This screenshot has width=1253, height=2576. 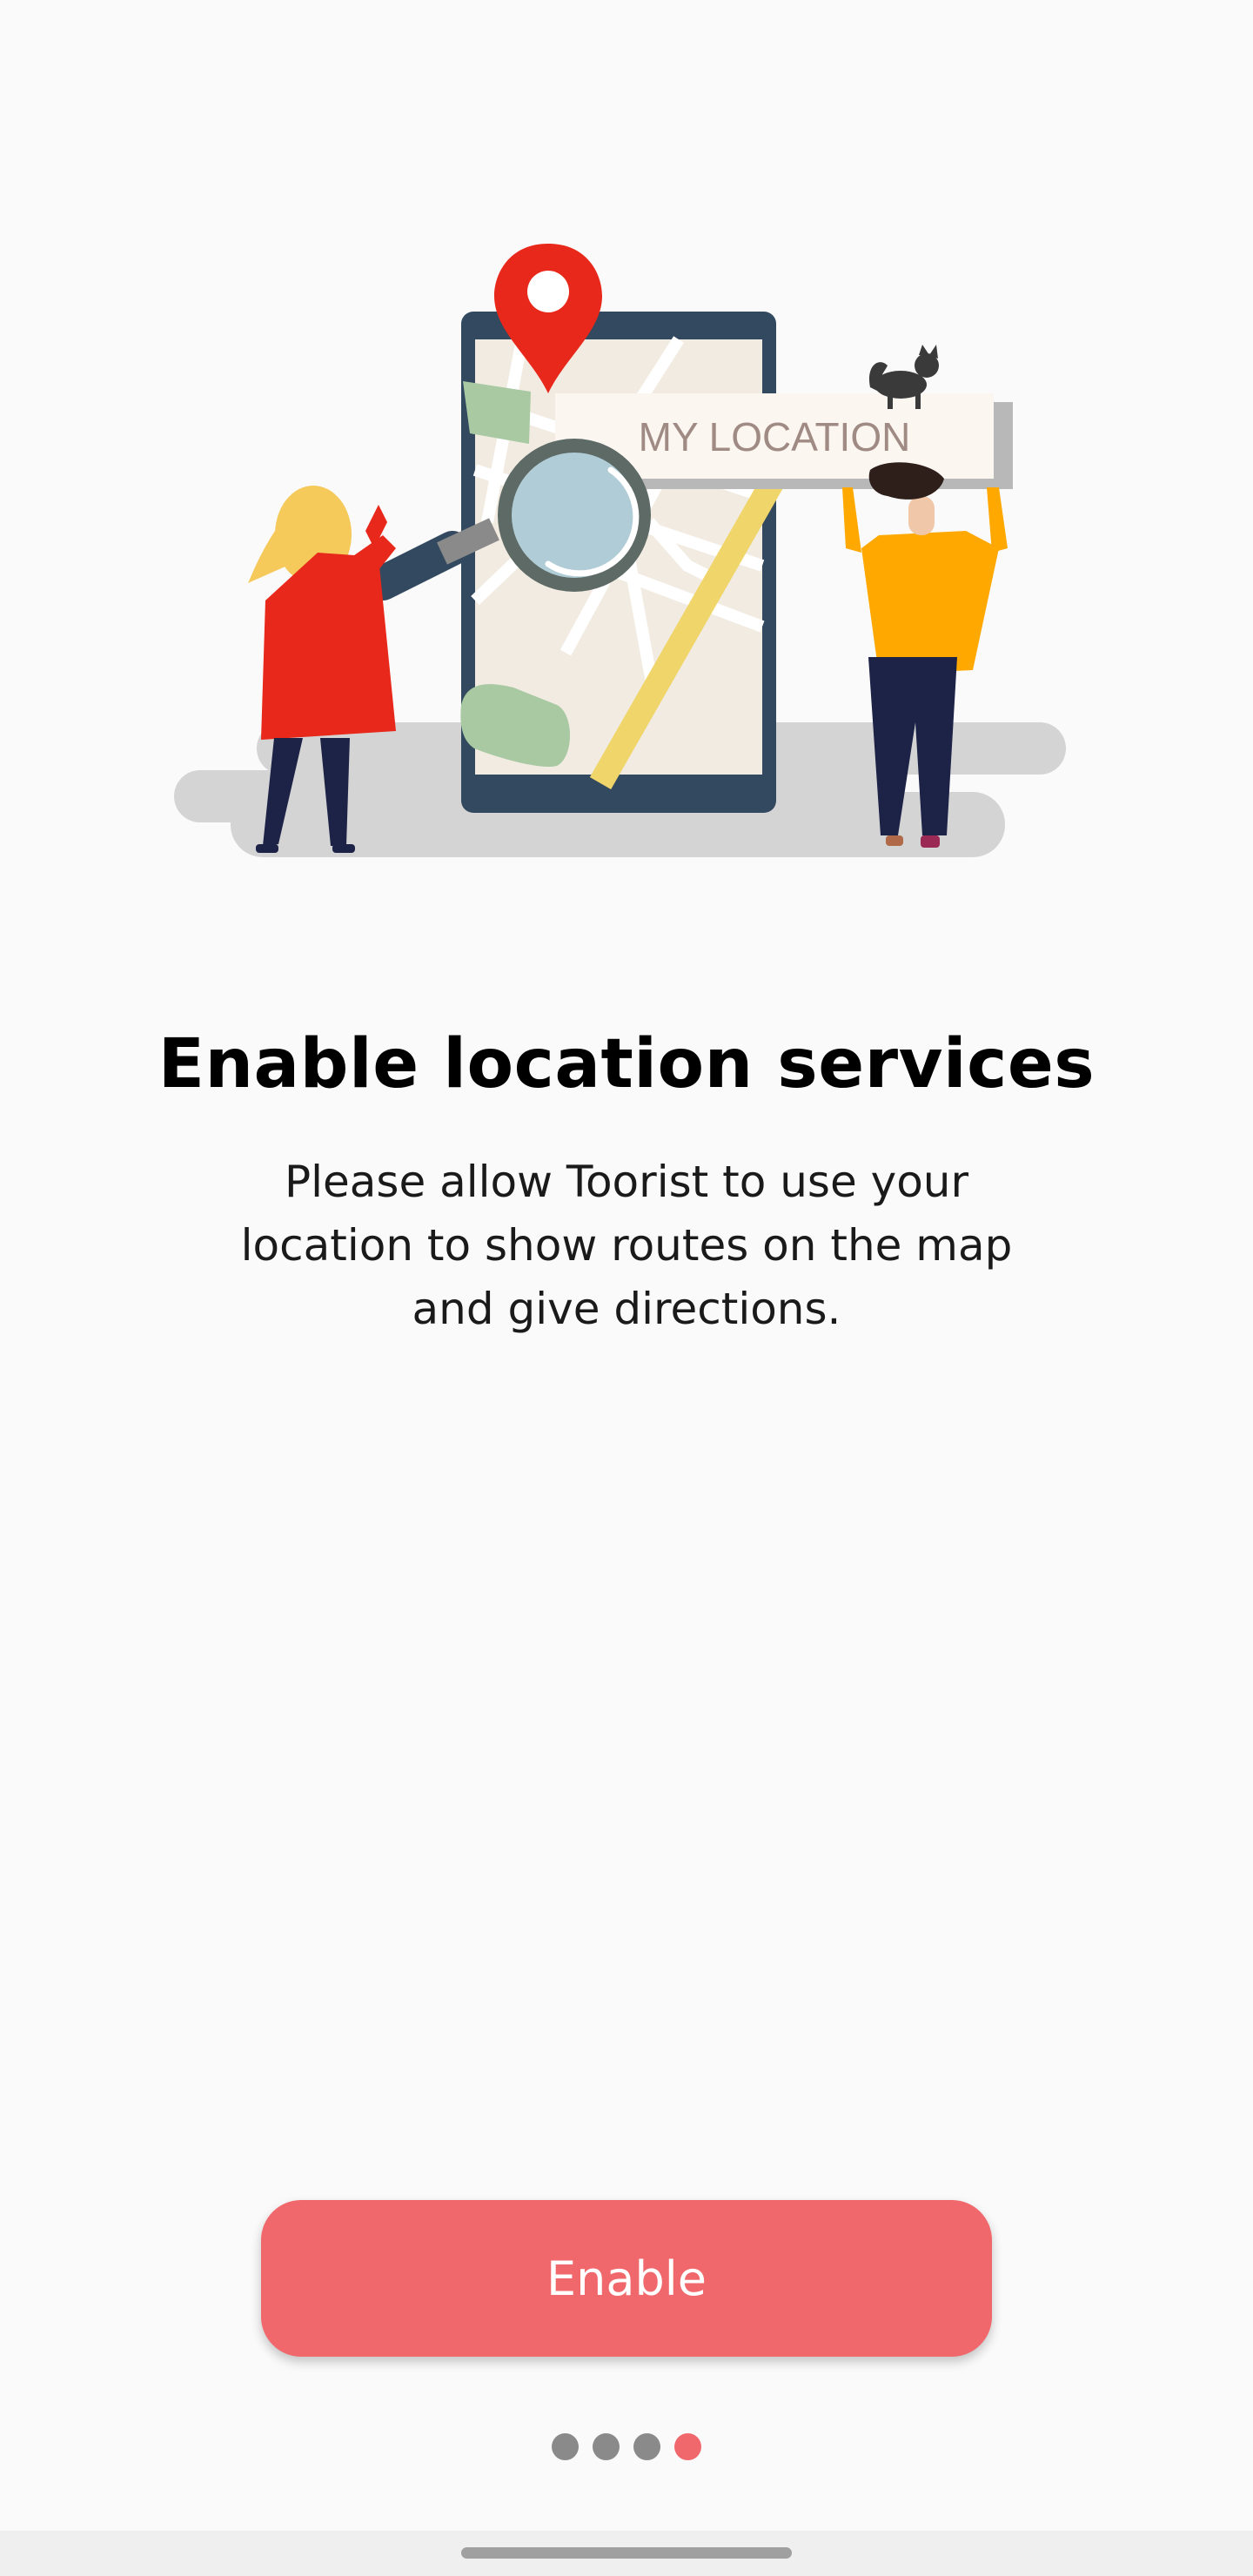 What do you see at coordinates (626, 1182) in the screenshot?
I see `subtitle-line: Please allow Toorist to use your` at bounding box center [626, 1182].